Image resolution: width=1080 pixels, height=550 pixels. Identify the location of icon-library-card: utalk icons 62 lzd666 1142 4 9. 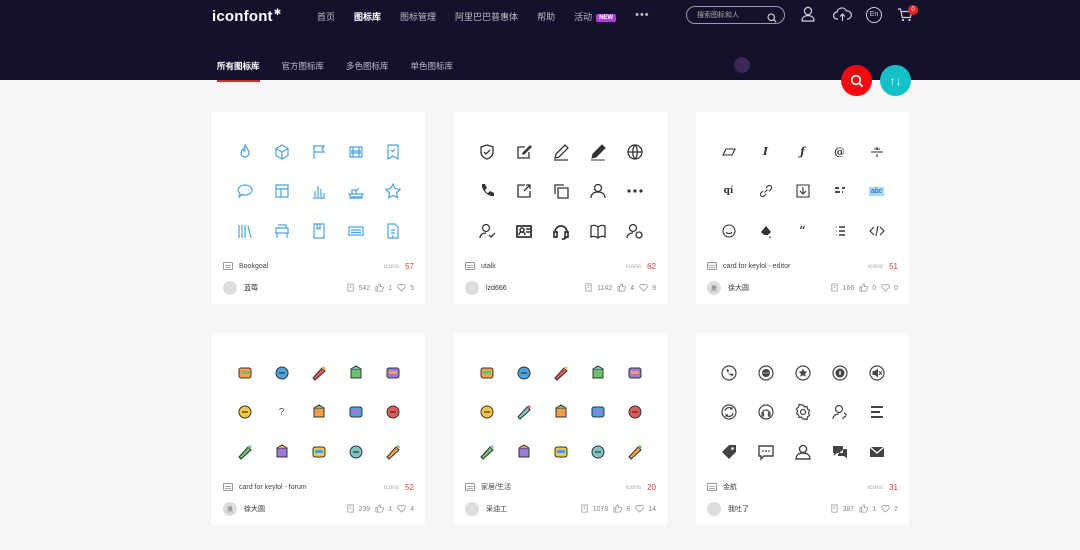
(560, 208).